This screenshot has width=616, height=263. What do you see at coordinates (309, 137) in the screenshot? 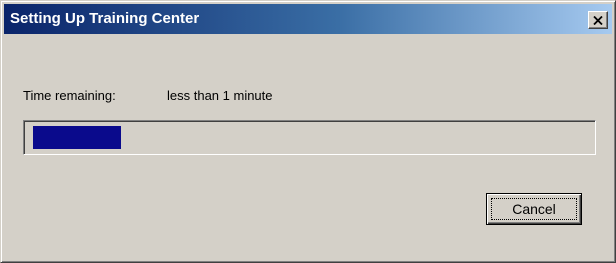
I see `progress-bar` at bounding box center [309, 137].